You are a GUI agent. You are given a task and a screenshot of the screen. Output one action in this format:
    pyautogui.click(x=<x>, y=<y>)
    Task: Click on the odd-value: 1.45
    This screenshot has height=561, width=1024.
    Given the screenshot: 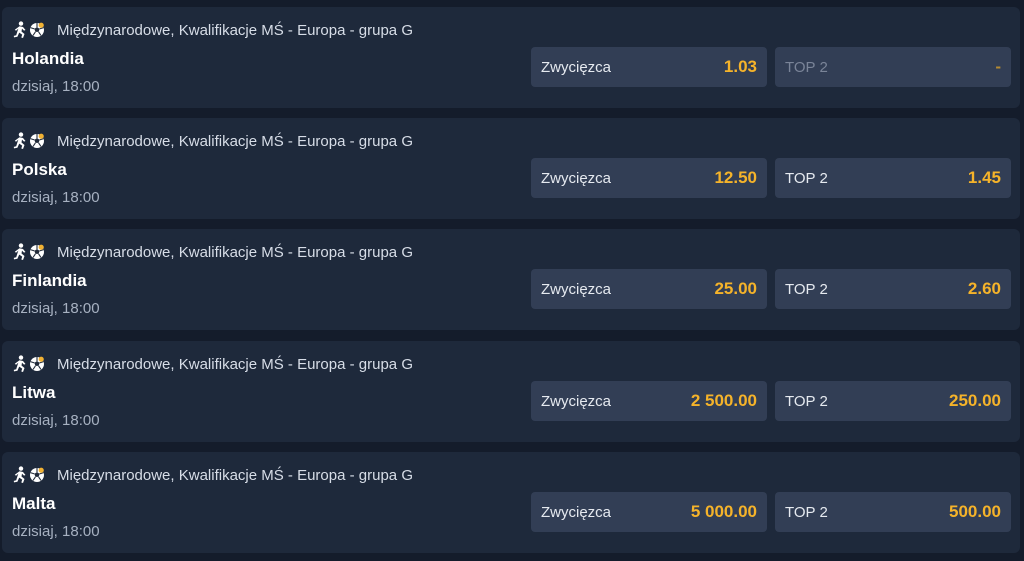 What is the action you would take?
    pyautogui.click(x=984, y=177)
    